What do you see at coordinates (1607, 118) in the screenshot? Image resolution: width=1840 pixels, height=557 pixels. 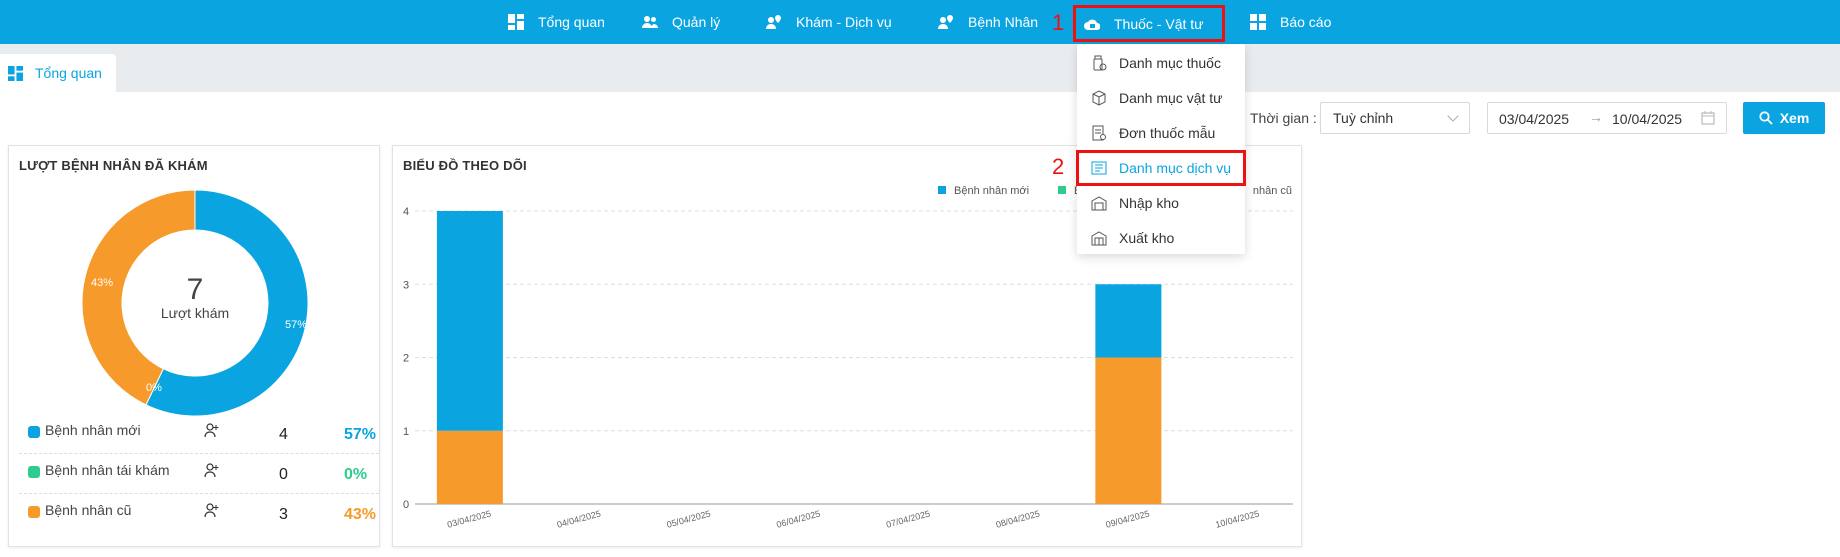 I see `date-range-picker: 03/04/2025 → 10/04/2025` at bounding box center [1607, 118].